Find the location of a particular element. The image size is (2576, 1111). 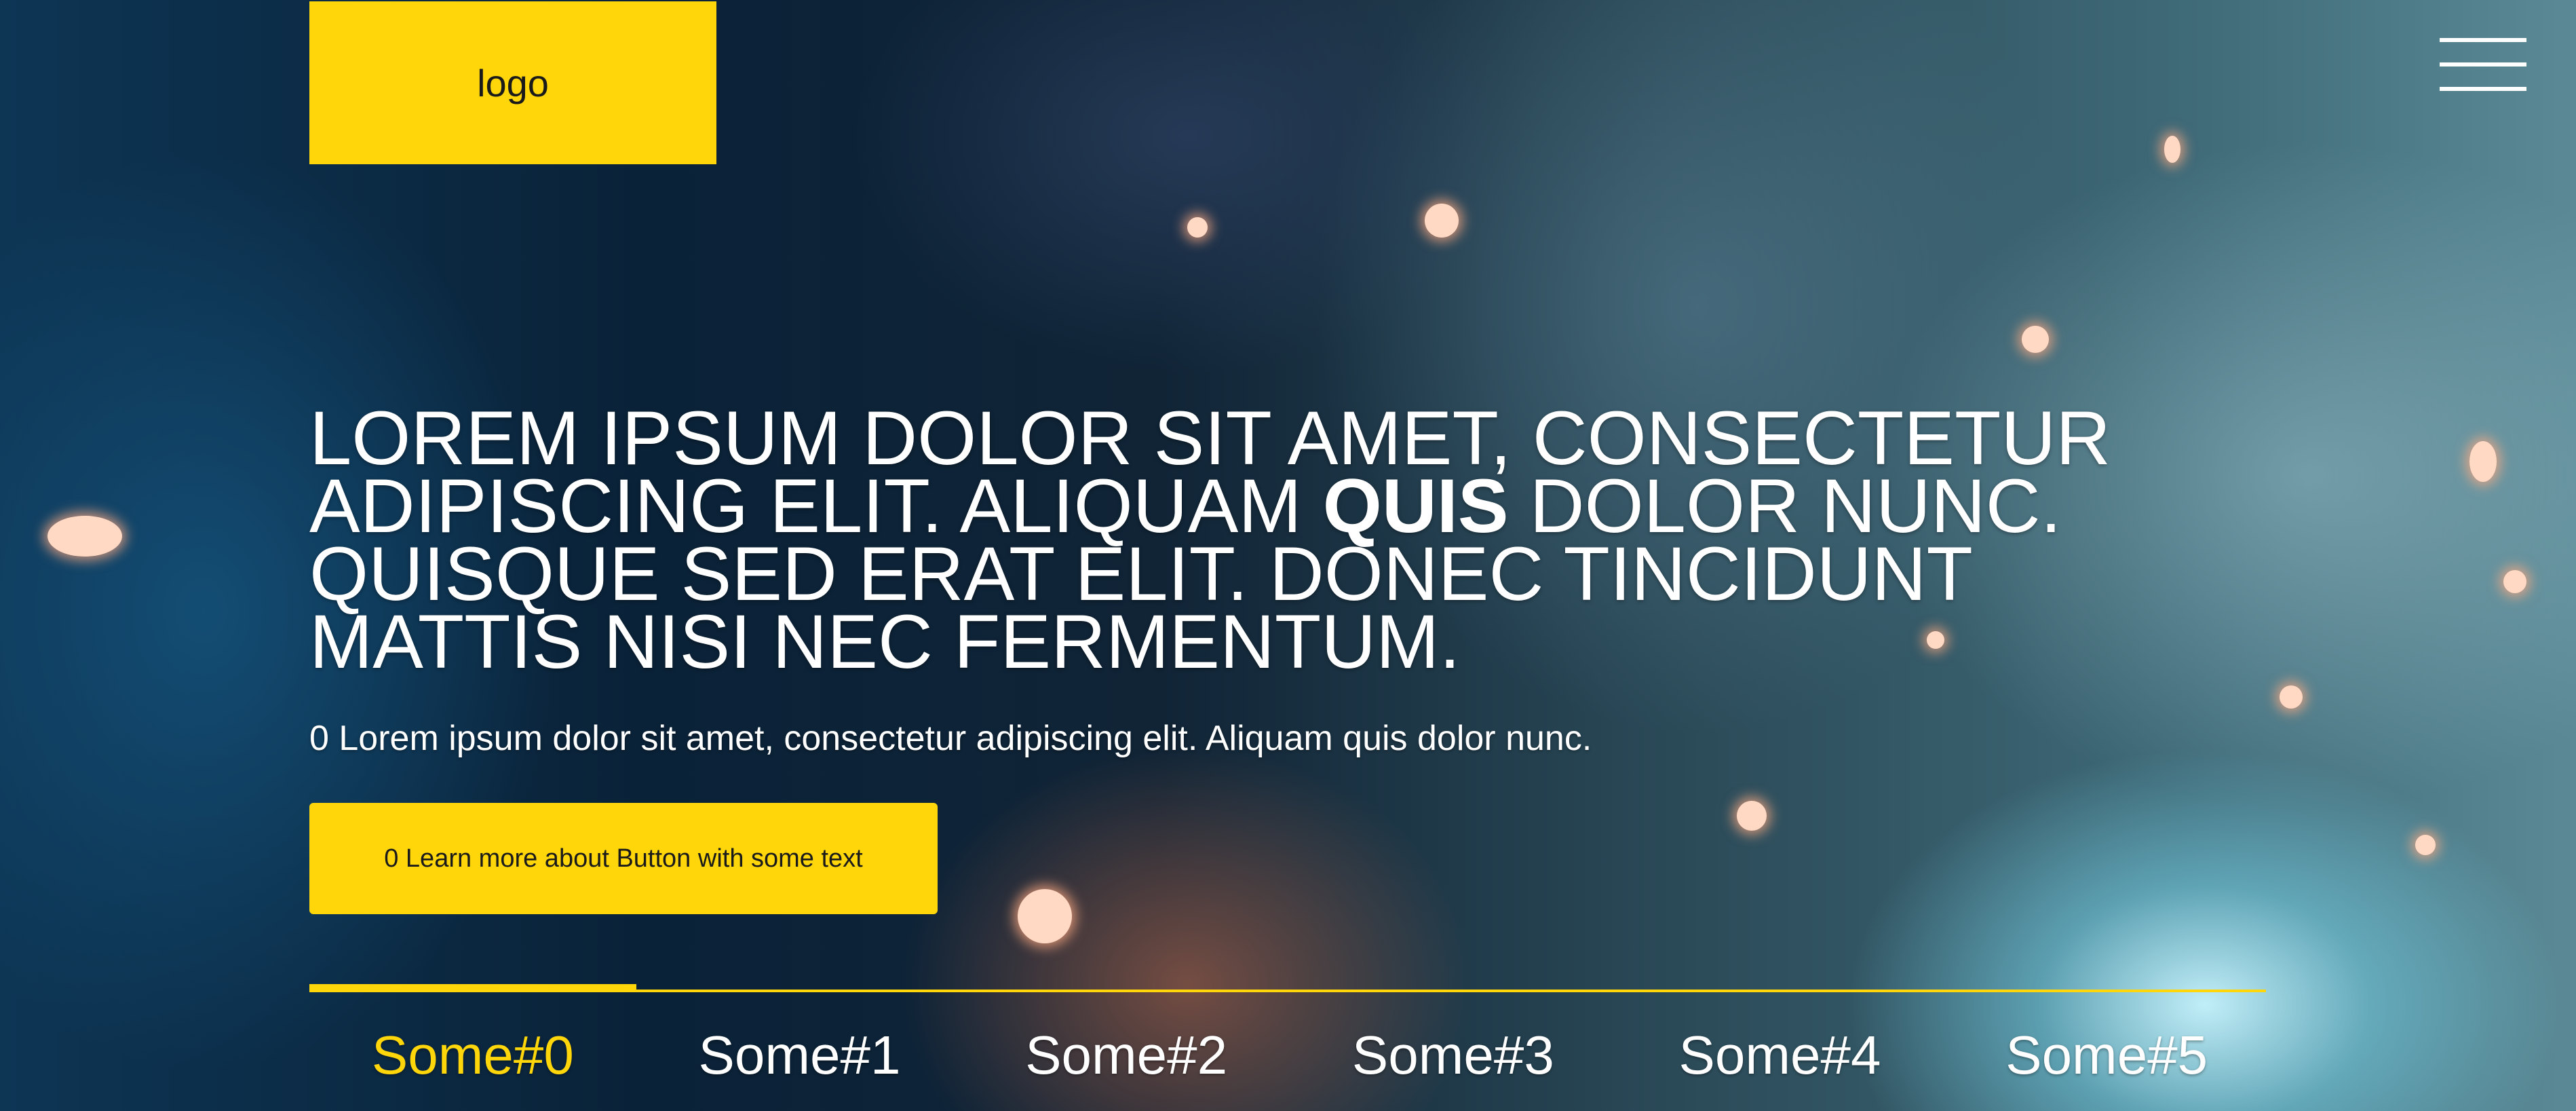

learn-more-label: 0 Learn more about Button with some text is located at coordinates (623, 858).